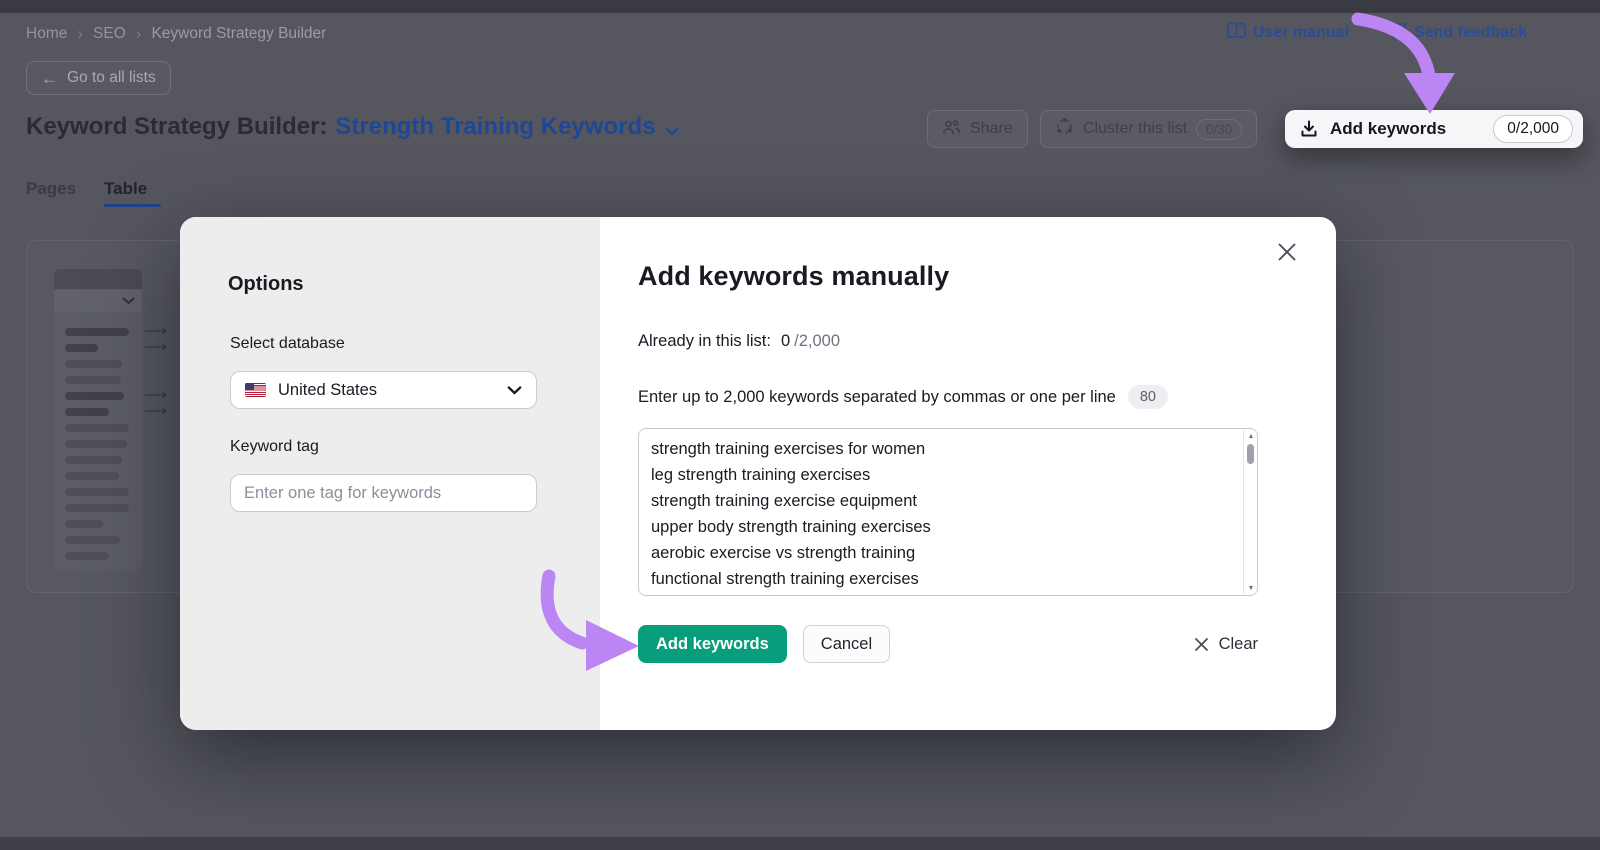 The image size is (1600, 850). Describe the element at coordinates (800, 6) in the screenshot. I see `top-window-strip` at that location.